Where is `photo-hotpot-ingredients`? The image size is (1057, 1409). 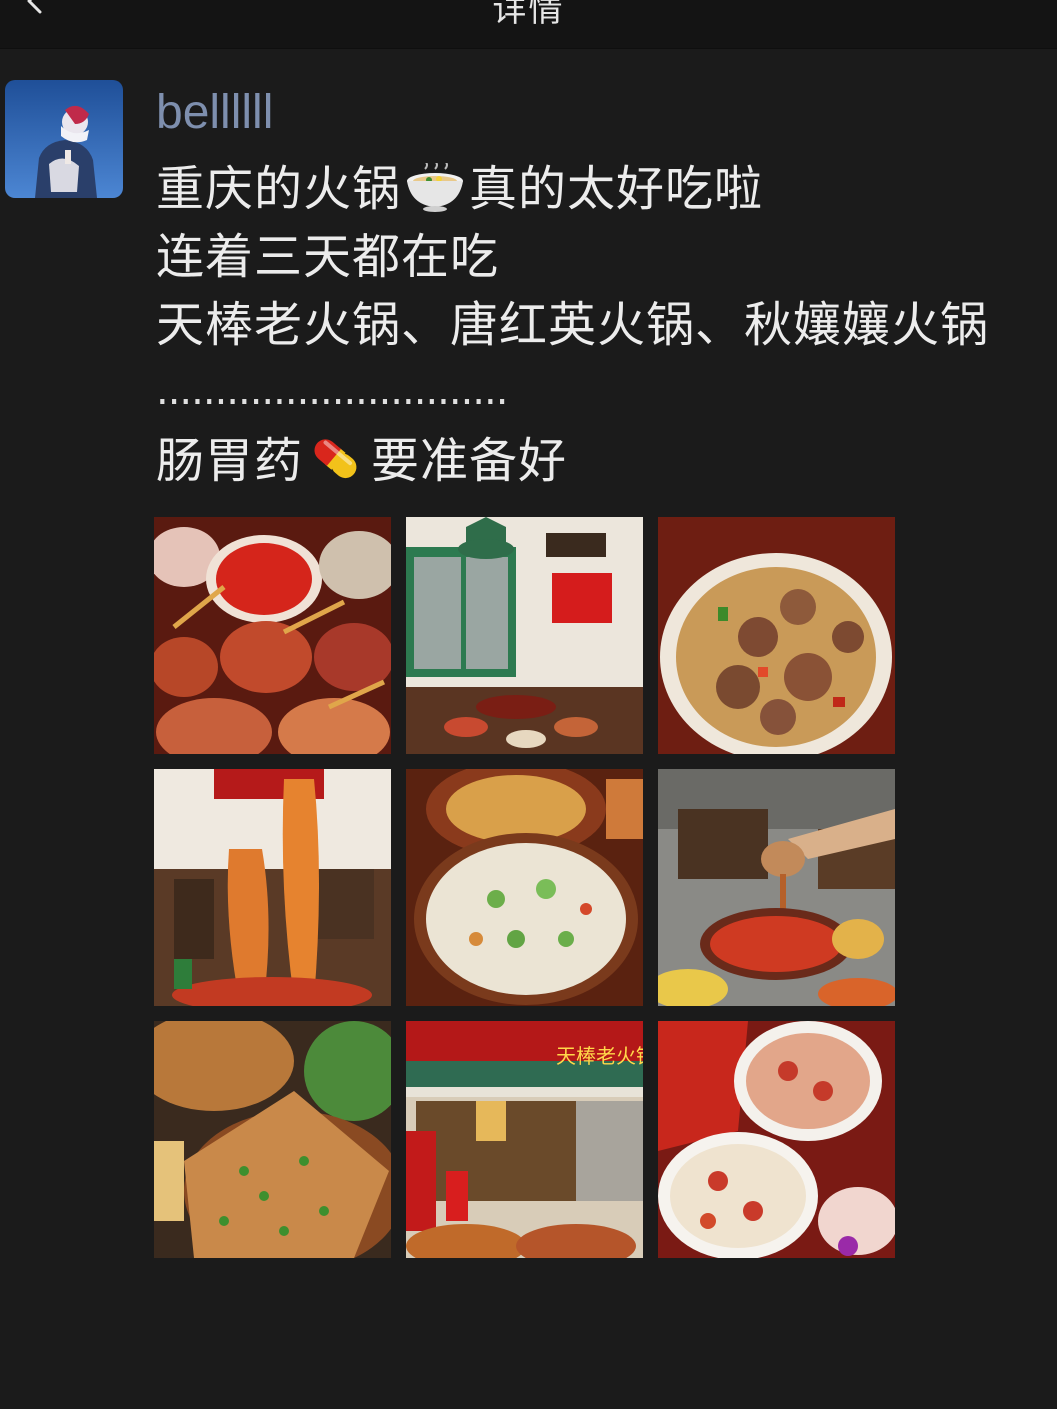 photo-hotpot-ingredients is located at coordinates (272, 635).